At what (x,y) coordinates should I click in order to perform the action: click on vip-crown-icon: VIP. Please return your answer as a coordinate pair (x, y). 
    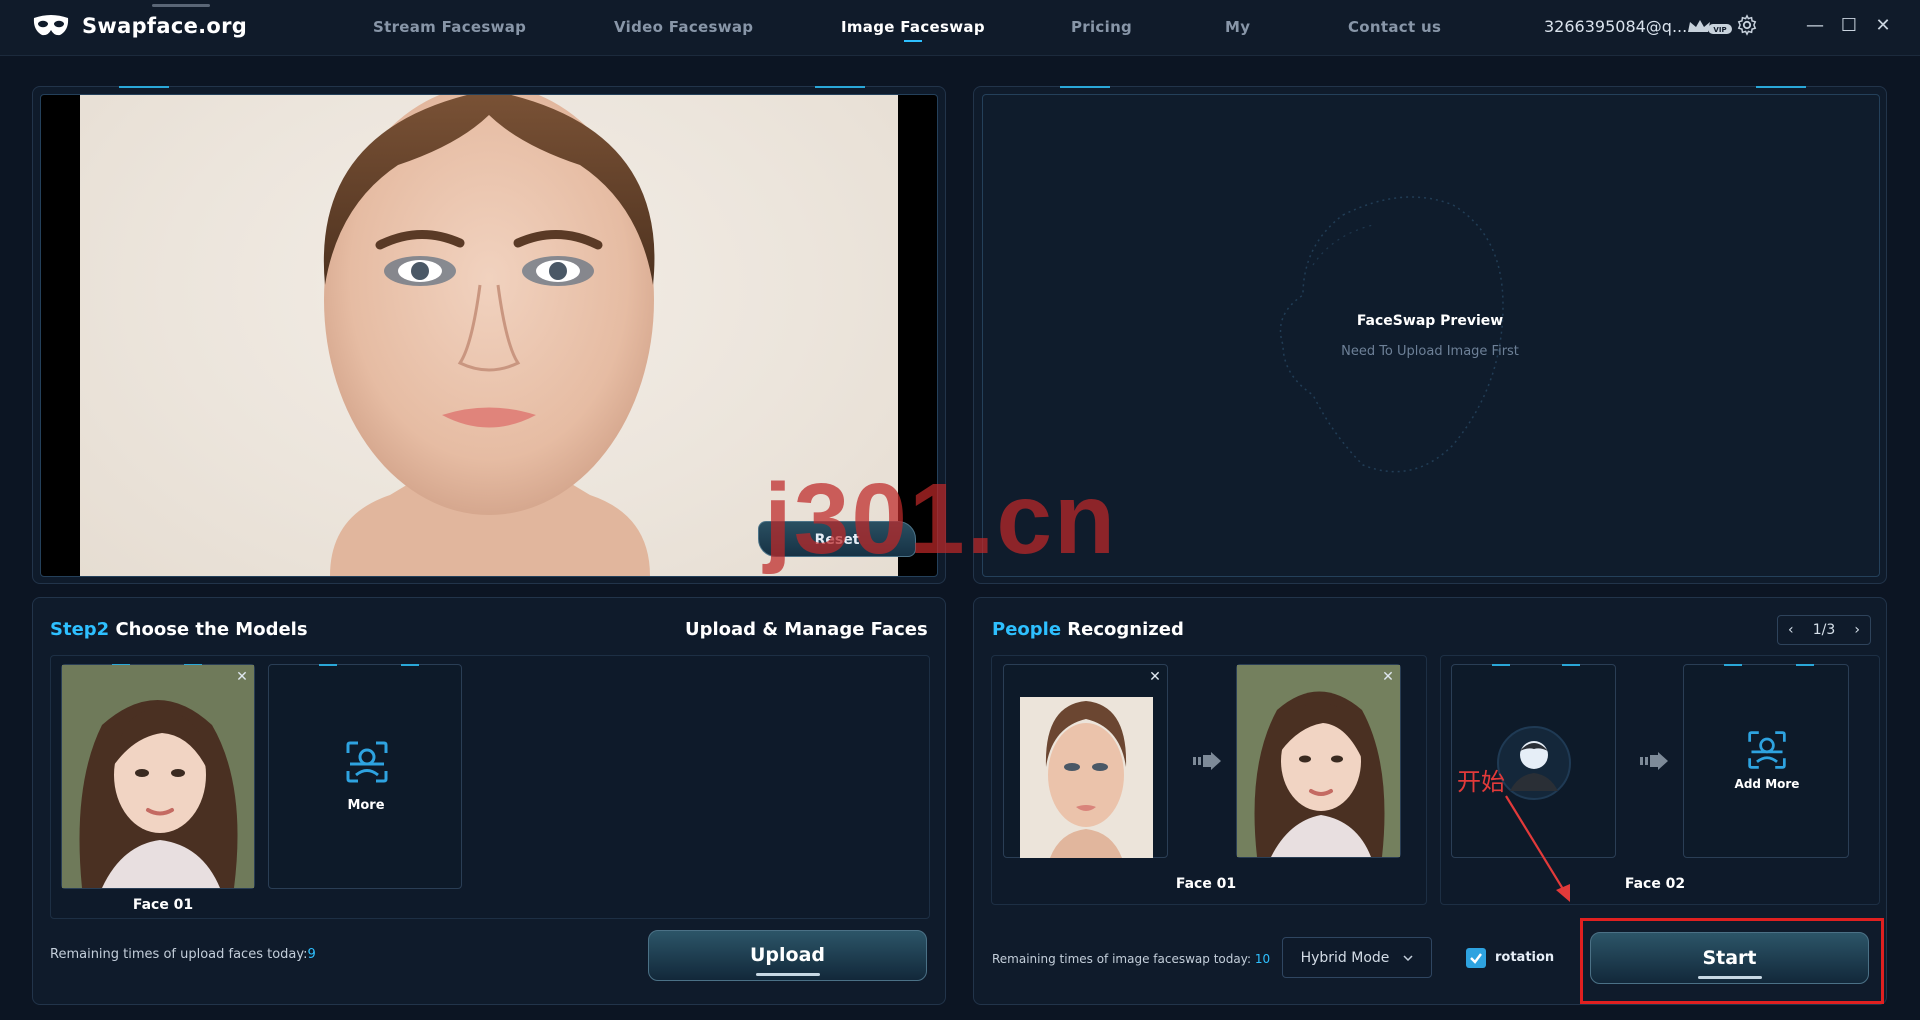
    Looking at the image, I should click on (1710, 27).